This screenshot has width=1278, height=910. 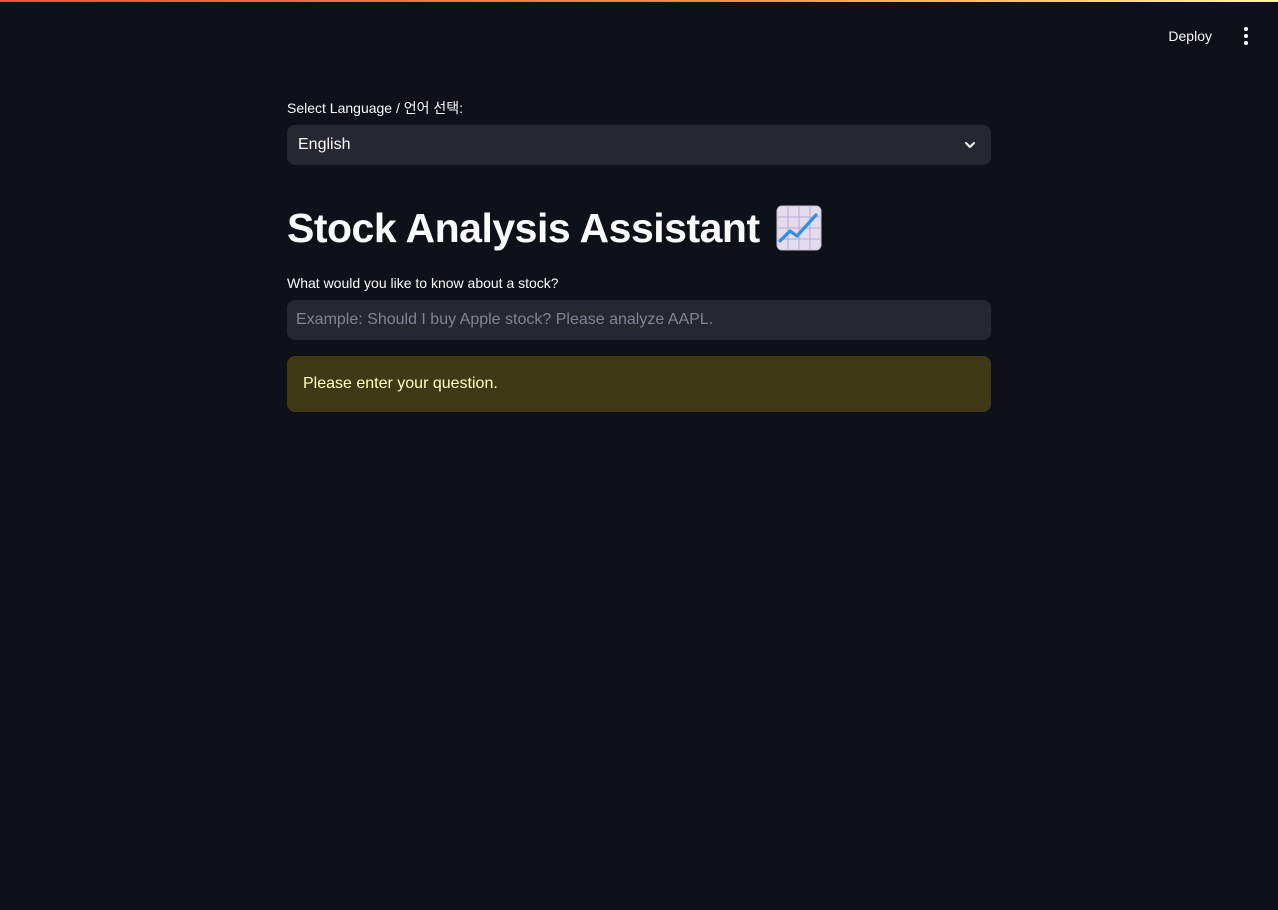 I want to click on top-decoration-bar, so click(x=639, y=1).